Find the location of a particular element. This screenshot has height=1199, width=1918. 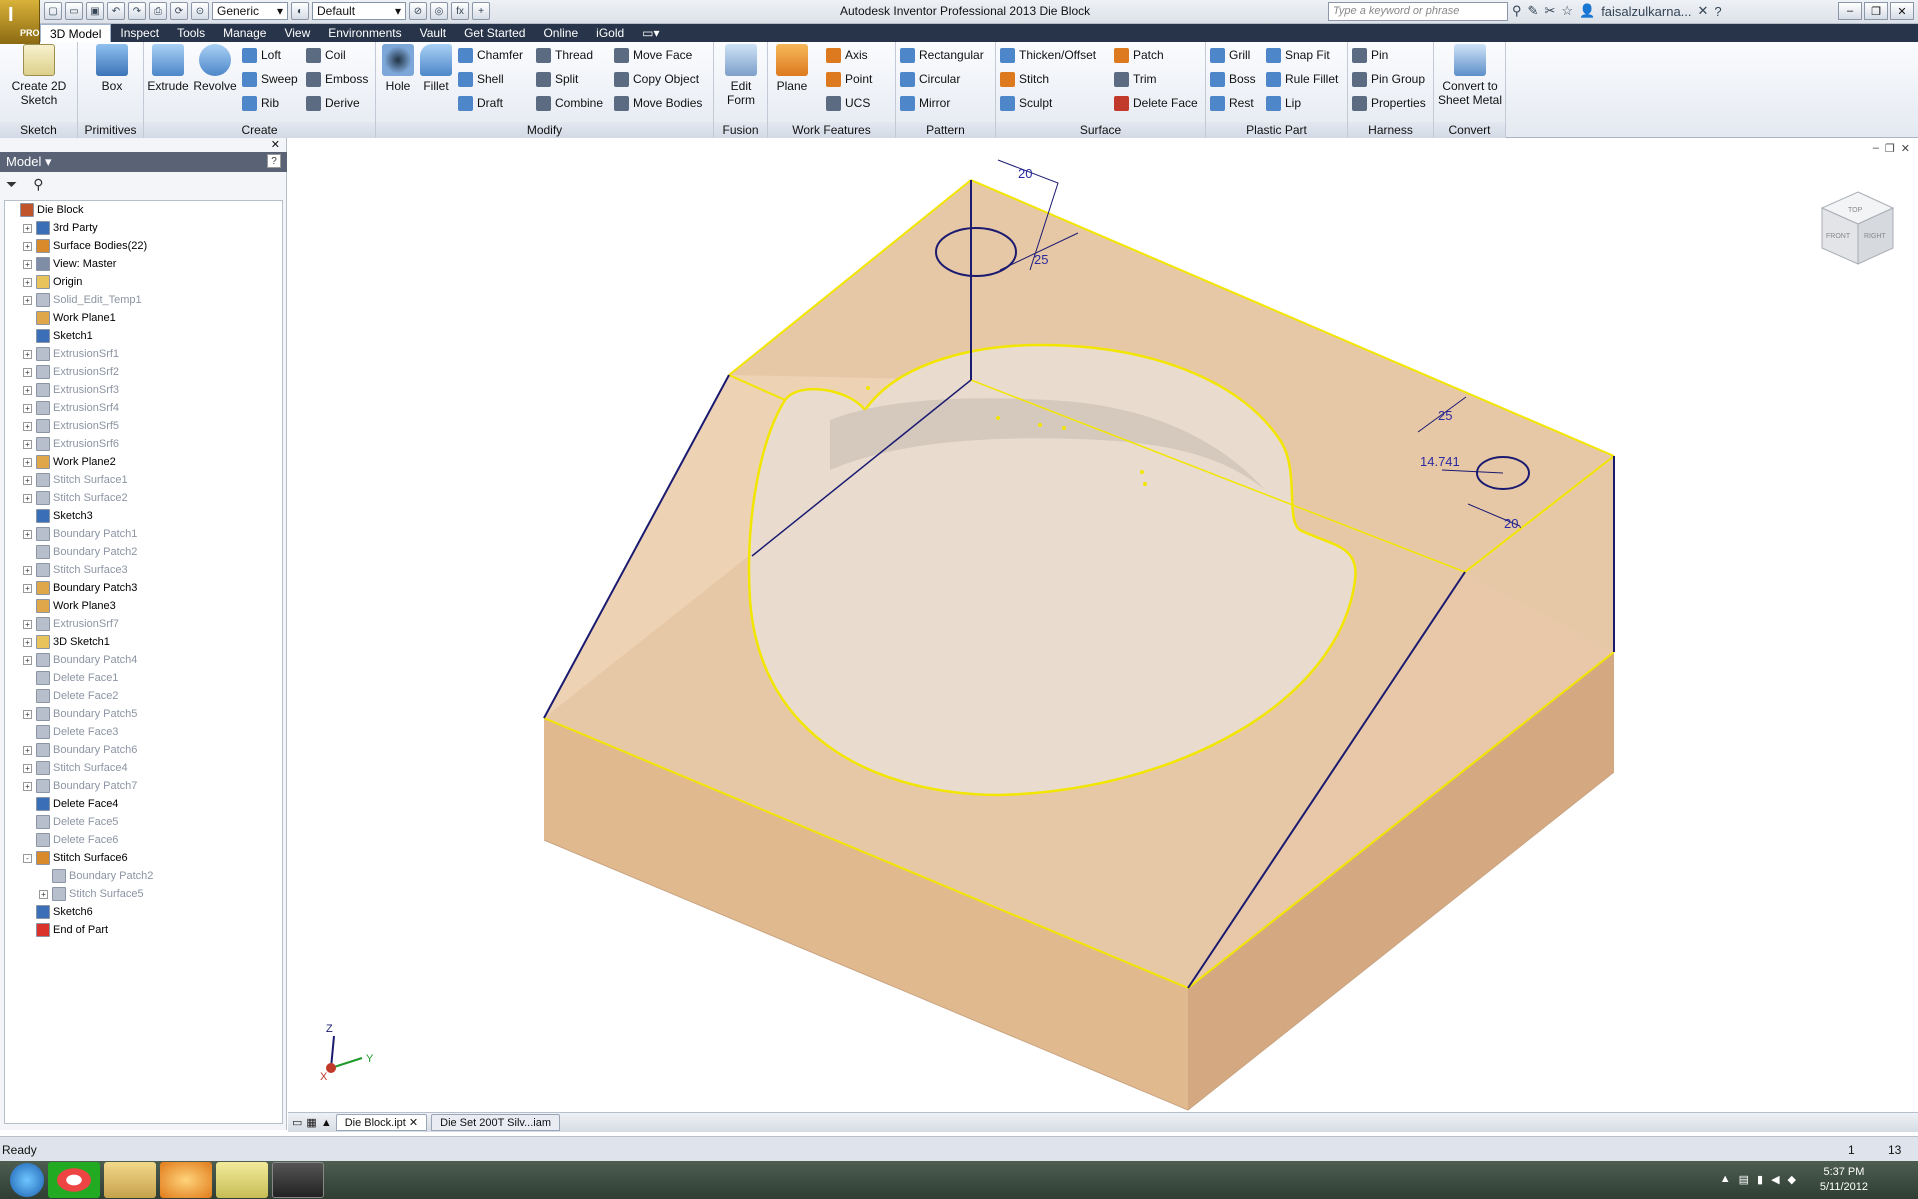

adjust-icon: ◎ is located at coordinates (439, 11).